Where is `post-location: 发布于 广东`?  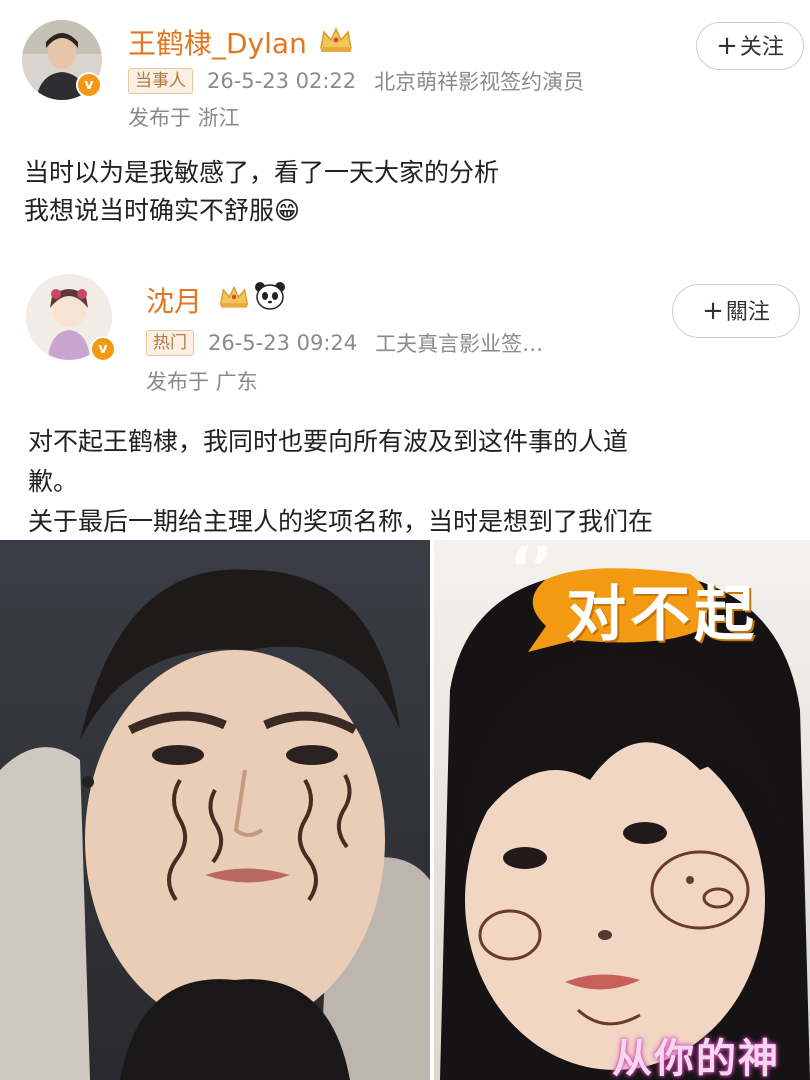 post-location: 发布于 广东 is located at coordinates (202, 382).